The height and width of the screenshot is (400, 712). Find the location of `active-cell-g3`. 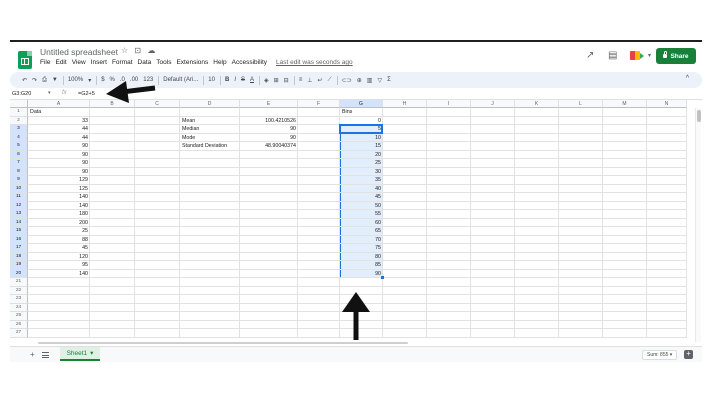

active-cell-g3 is located at coordinates (361, 129).